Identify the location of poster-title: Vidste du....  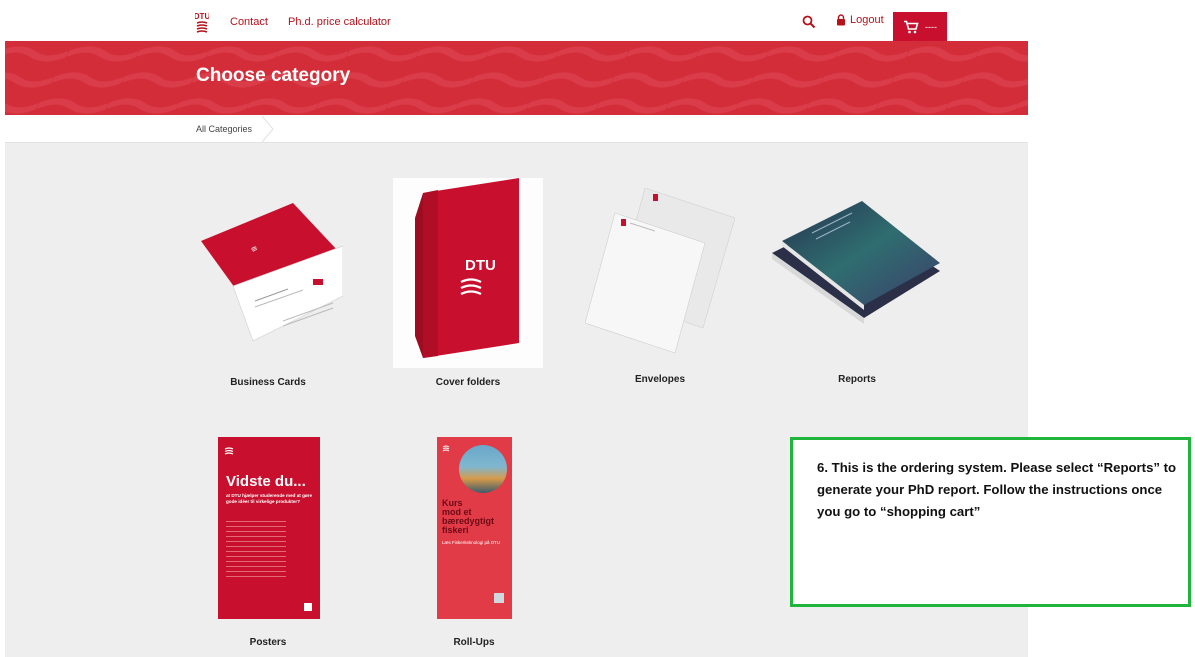
(266, 481).